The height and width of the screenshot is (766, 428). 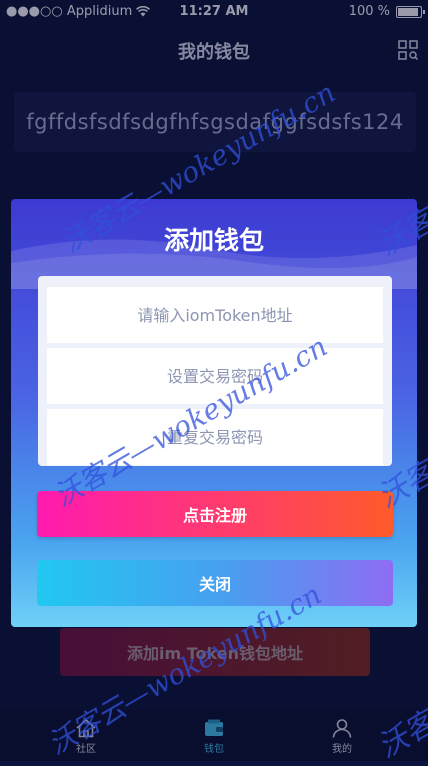 What do you see at coordinates (215, 315) in the screenshot?
I see `imtoken-address-input` at bounding box center [215, 315].